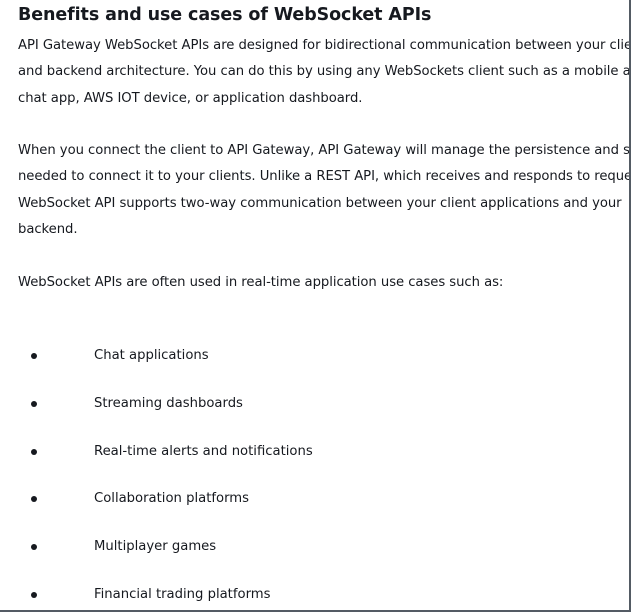 The width and height of the screenshot is (632, 614). I want to click on list-item: Financial trading platforms, so click(300, 596).